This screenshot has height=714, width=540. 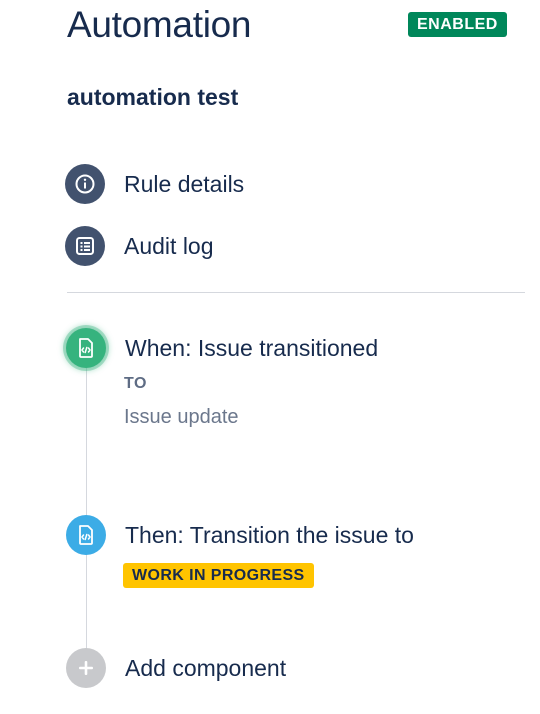 I want to click on trigger-qualifier: TO, so click(x=135, y=383).